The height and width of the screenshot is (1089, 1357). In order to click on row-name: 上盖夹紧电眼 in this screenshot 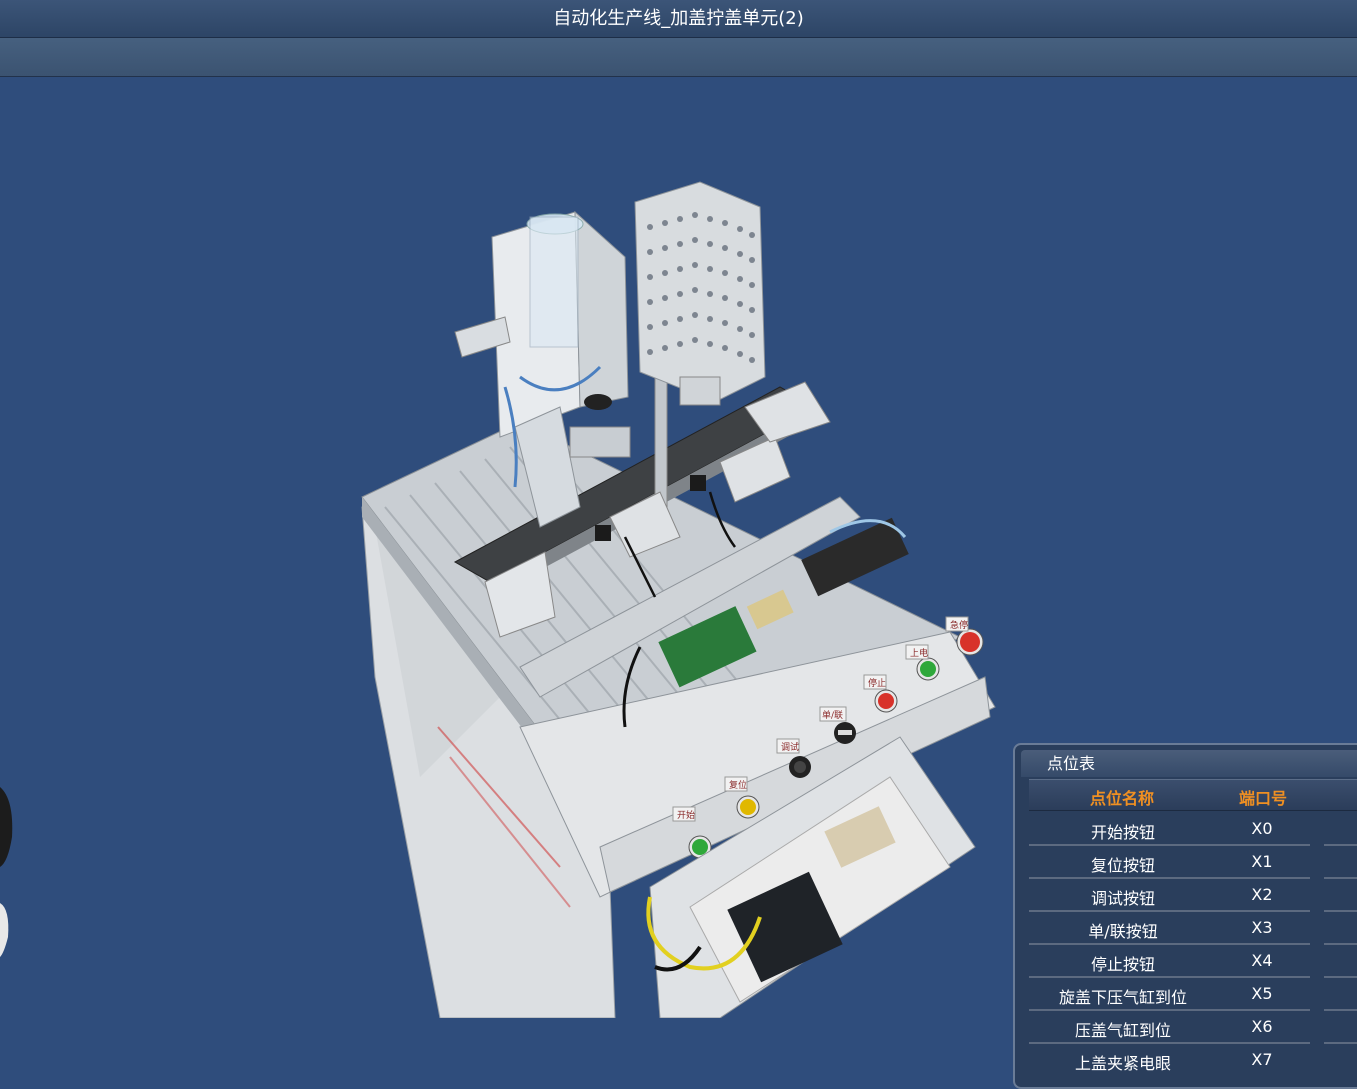, I will do `click(1122, 1063)`.